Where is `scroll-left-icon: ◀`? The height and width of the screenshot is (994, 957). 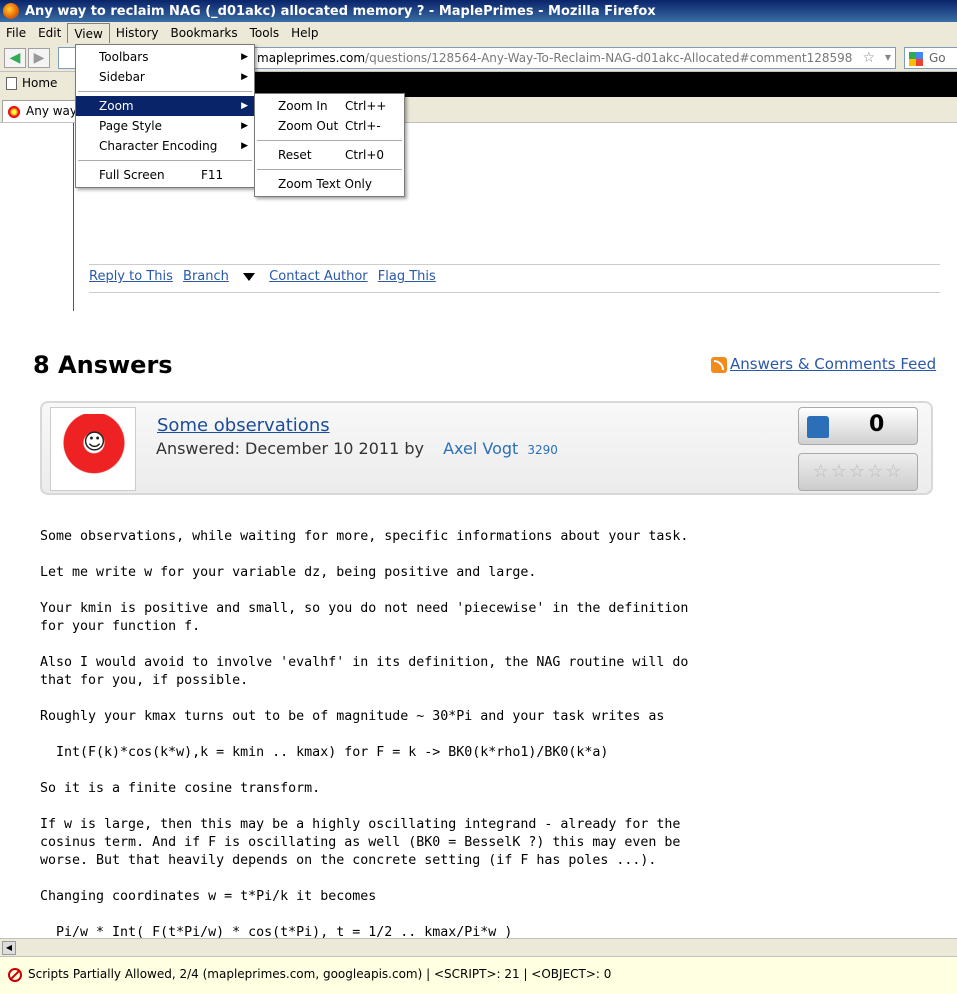 scroll-left-icon: ◀ is located at coordinates (9, 948).